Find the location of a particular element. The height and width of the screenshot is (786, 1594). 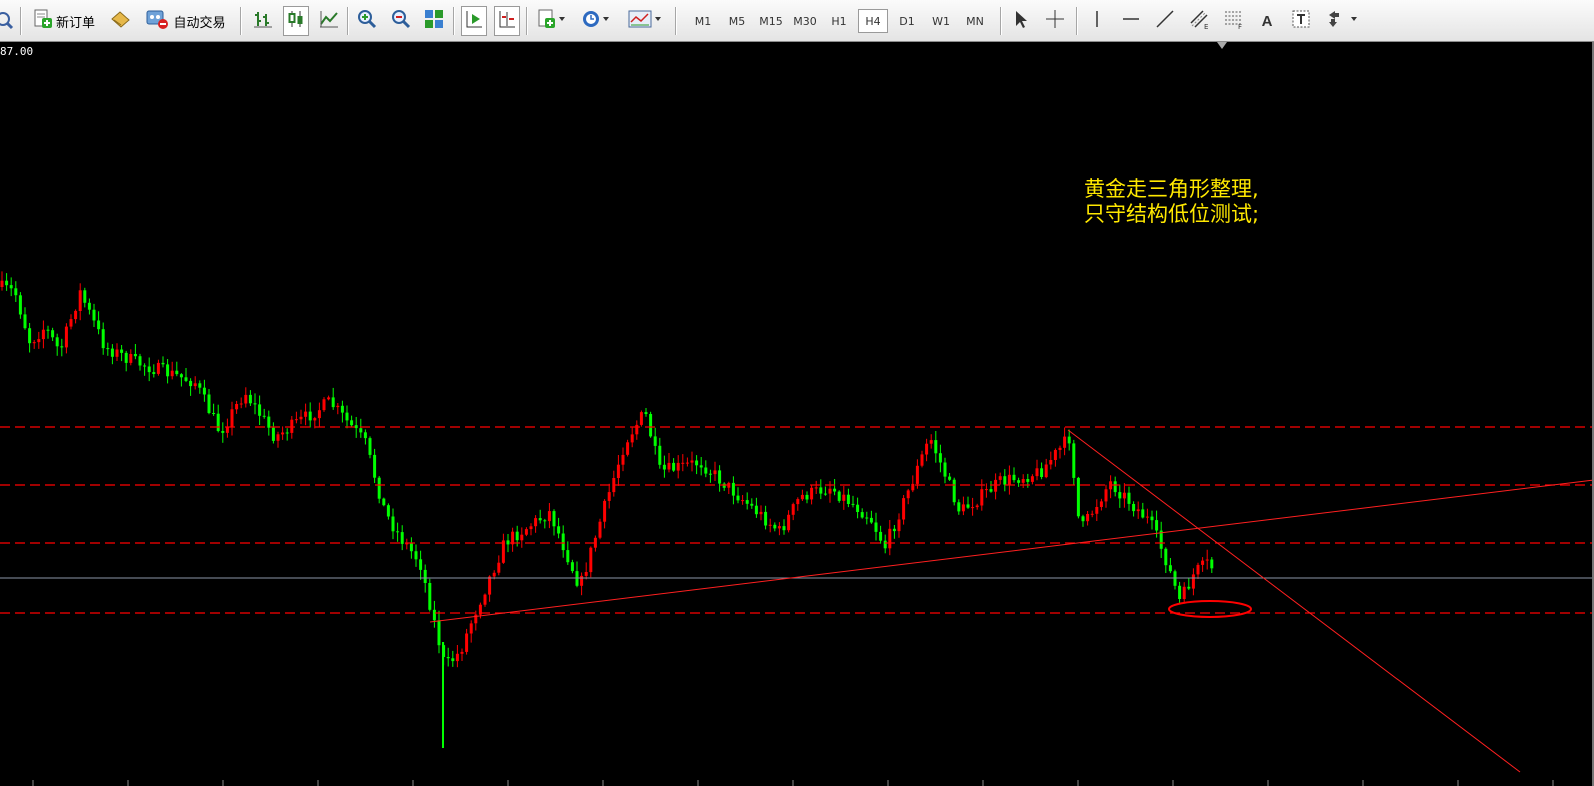

auto-trading-button: 自动交易 is located at coordinates (186, 21).